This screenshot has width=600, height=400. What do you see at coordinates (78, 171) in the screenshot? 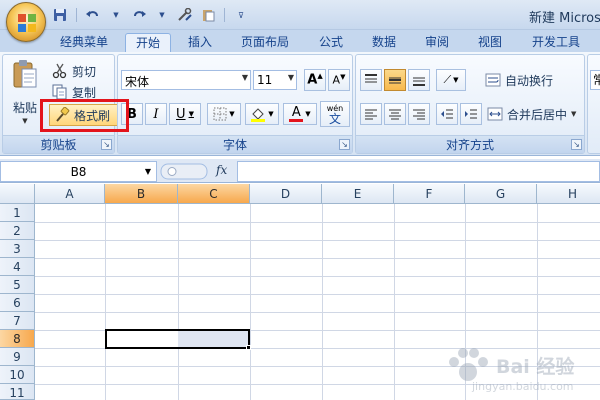
I see `name-box: B8 ▼` at bounding box center [78, 171].